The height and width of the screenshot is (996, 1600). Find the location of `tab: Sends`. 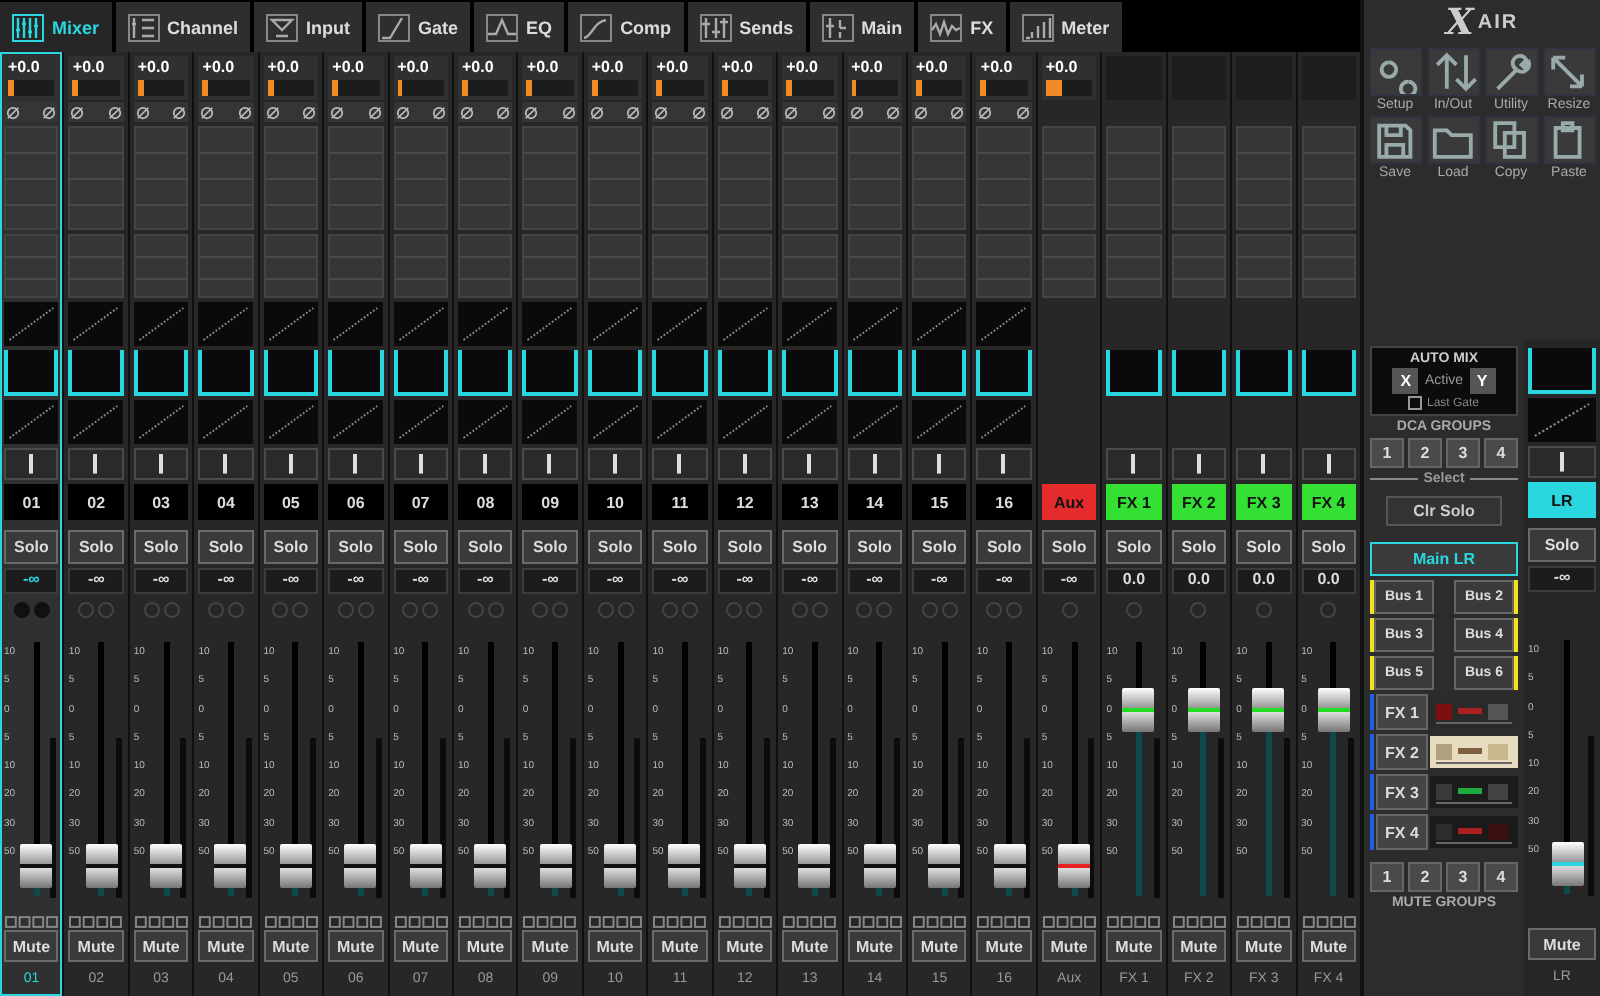

tab: Sends is located at coordinates (746, 27).